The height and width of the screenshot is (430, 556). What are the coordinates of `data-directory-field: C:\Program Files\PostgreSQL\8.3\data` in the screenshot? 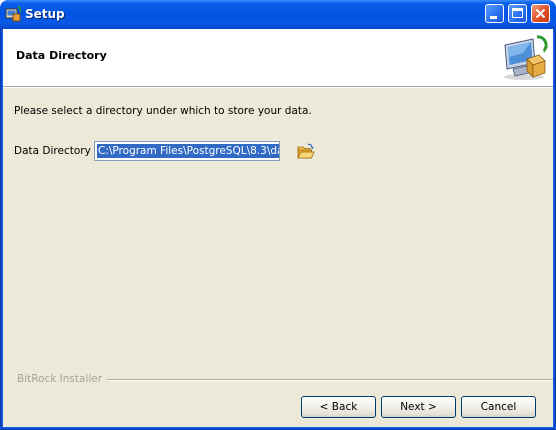 It's located at (187, 151).